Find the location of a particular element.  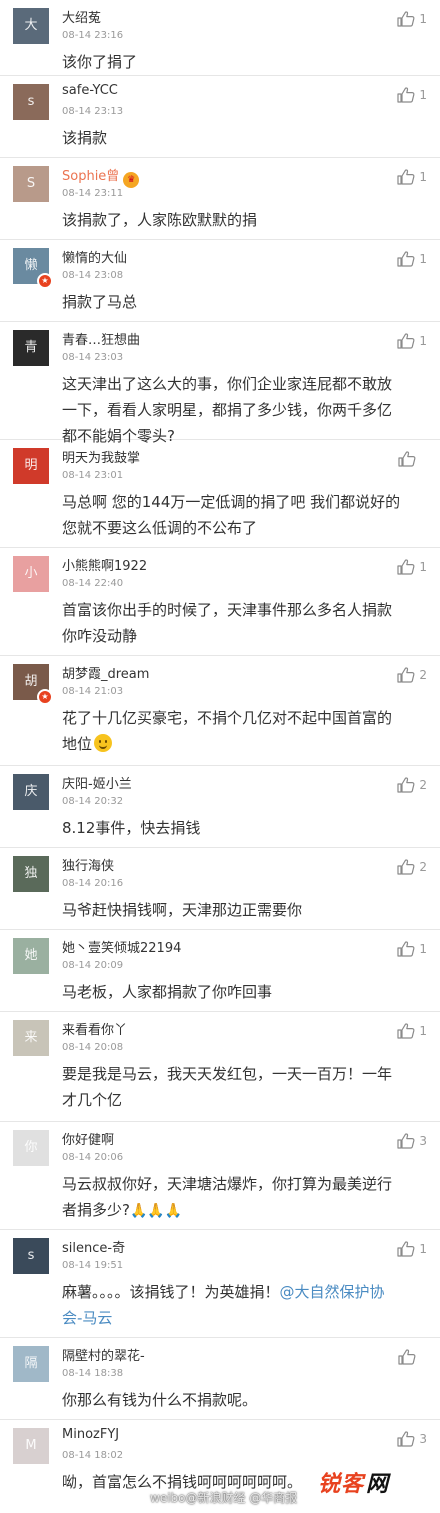

comment-text-line: 花了十几亿买豪宅，不捐个几亿对不起中国首富的 is located at coordinates (242, 718).